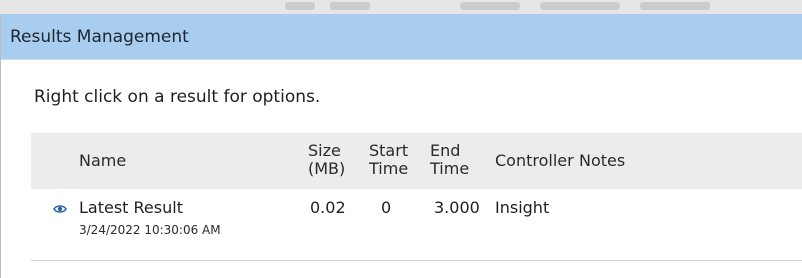 This screenshot has height=278, width=802. Describe the element at coordinates (534, 161) in the screenshot. I see `column-header-controller: Controller` at that location.